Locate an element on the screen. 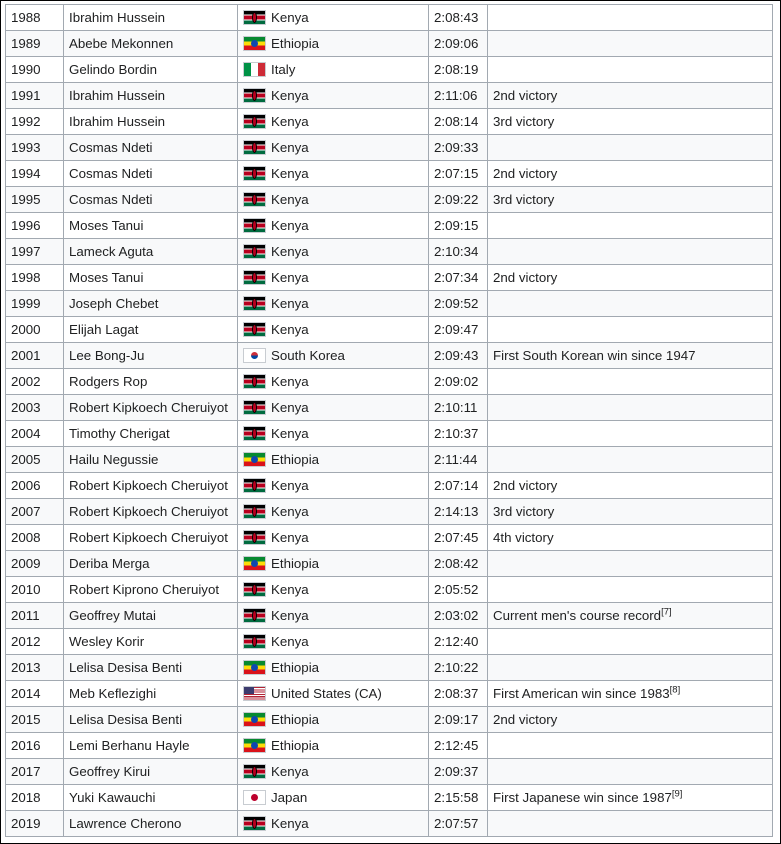 This screenshot has width=781, height=844. athlete-link: Moses Tanui is located at coordinates (106, 225).